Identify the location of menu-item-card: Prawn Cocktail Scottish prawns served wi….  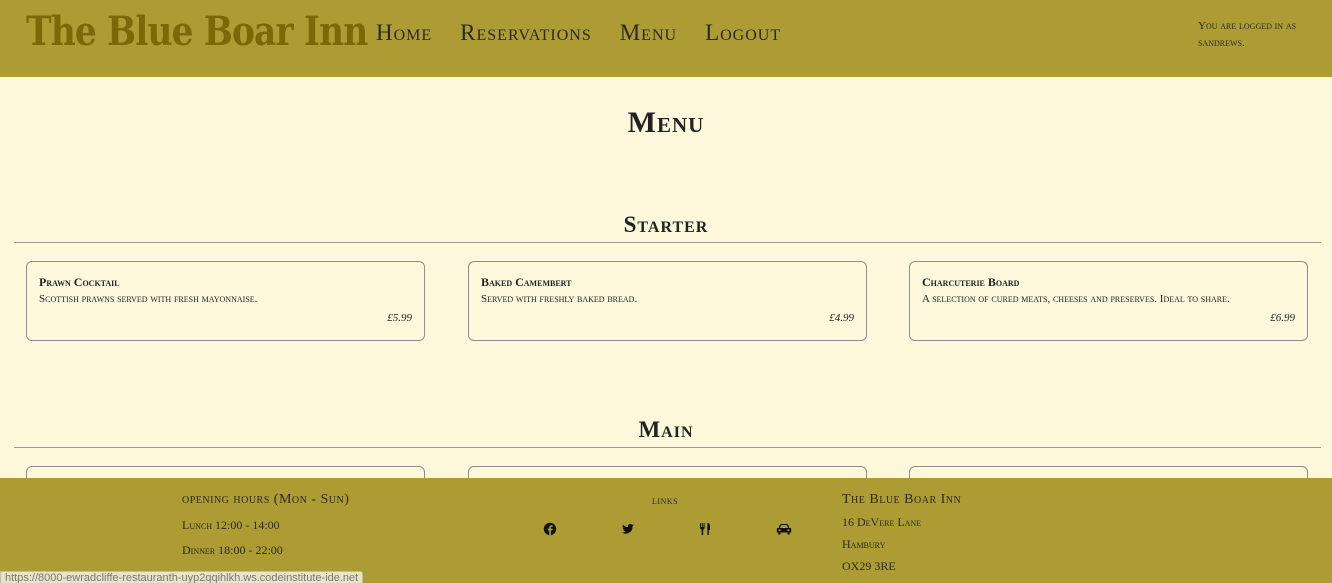
(225, 301).